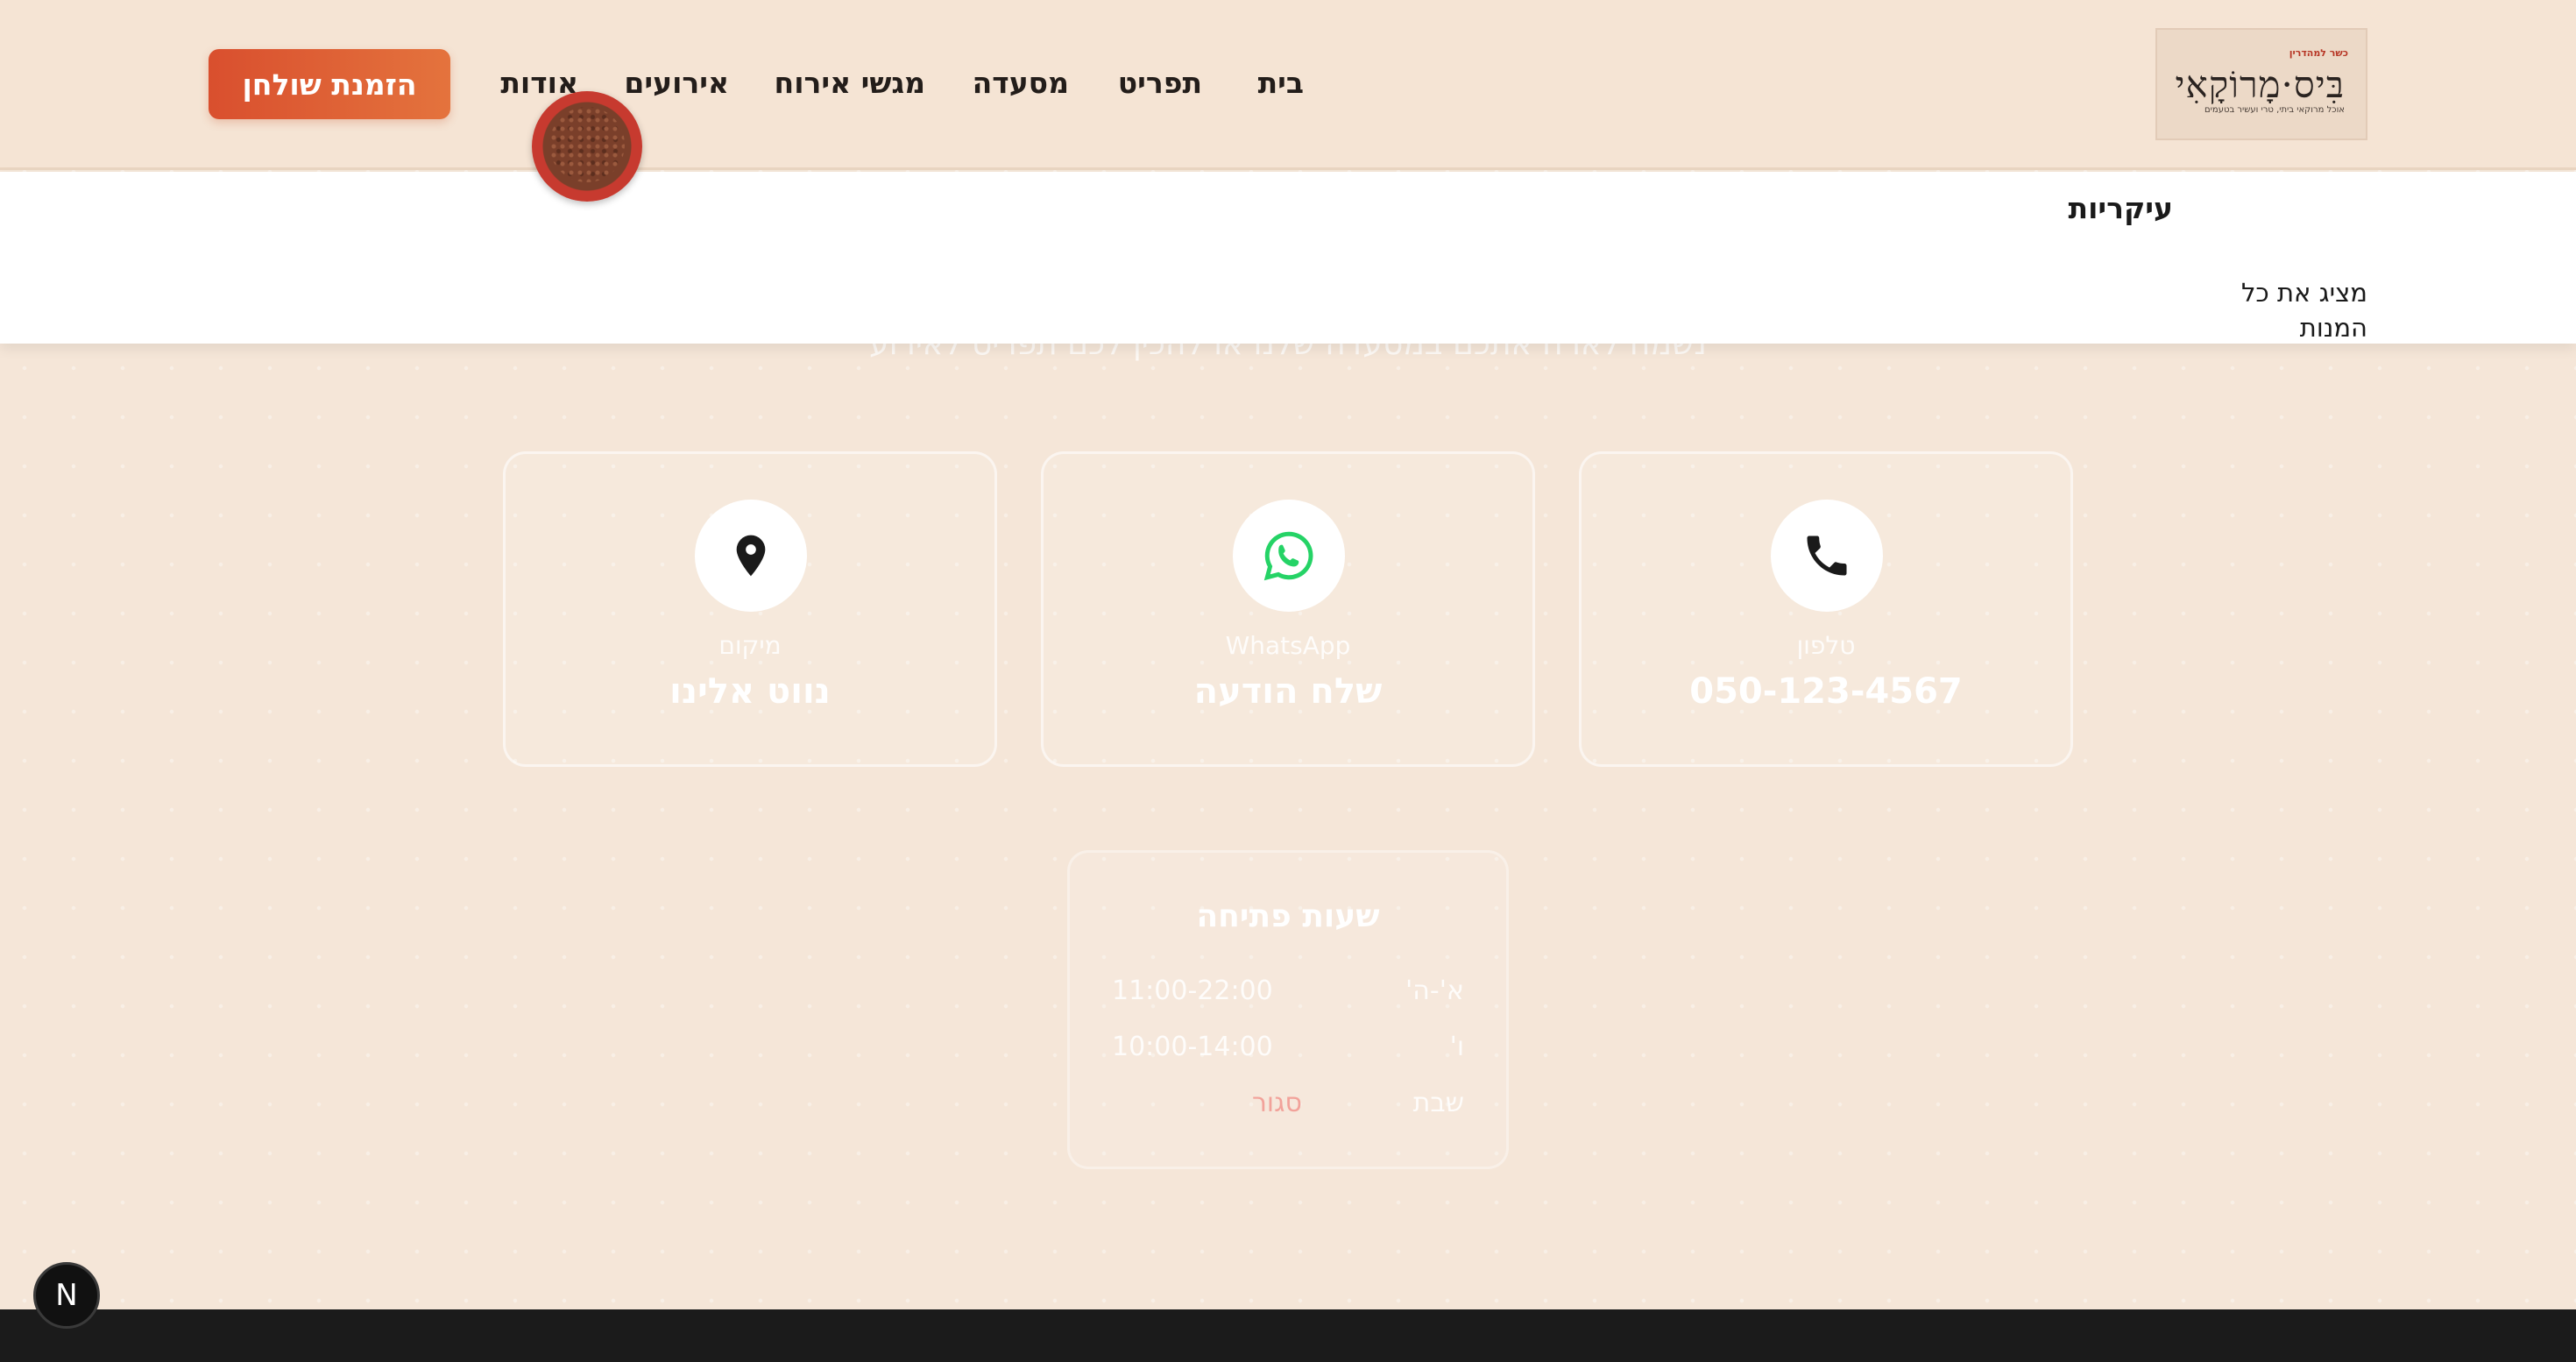  Describe the element at coordinates (2121, 208) in the screenshot. I see `dropdown-heading-mains: עיקריות` at that location.